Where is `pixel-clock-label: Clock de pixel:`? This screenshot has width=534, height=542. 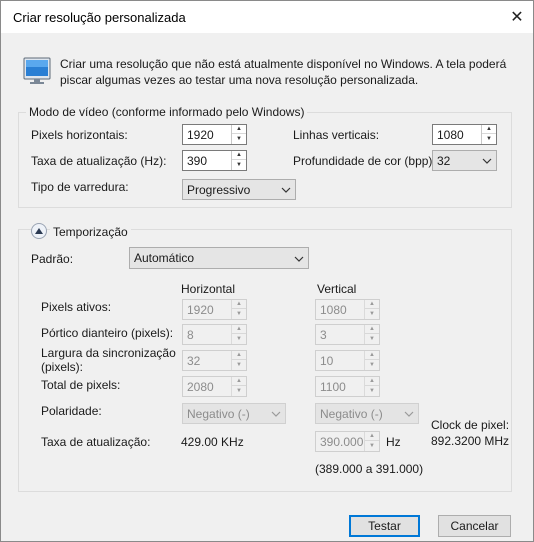 pixel-clock-label: Clock de pixel: is located at coordinates (470, 425).